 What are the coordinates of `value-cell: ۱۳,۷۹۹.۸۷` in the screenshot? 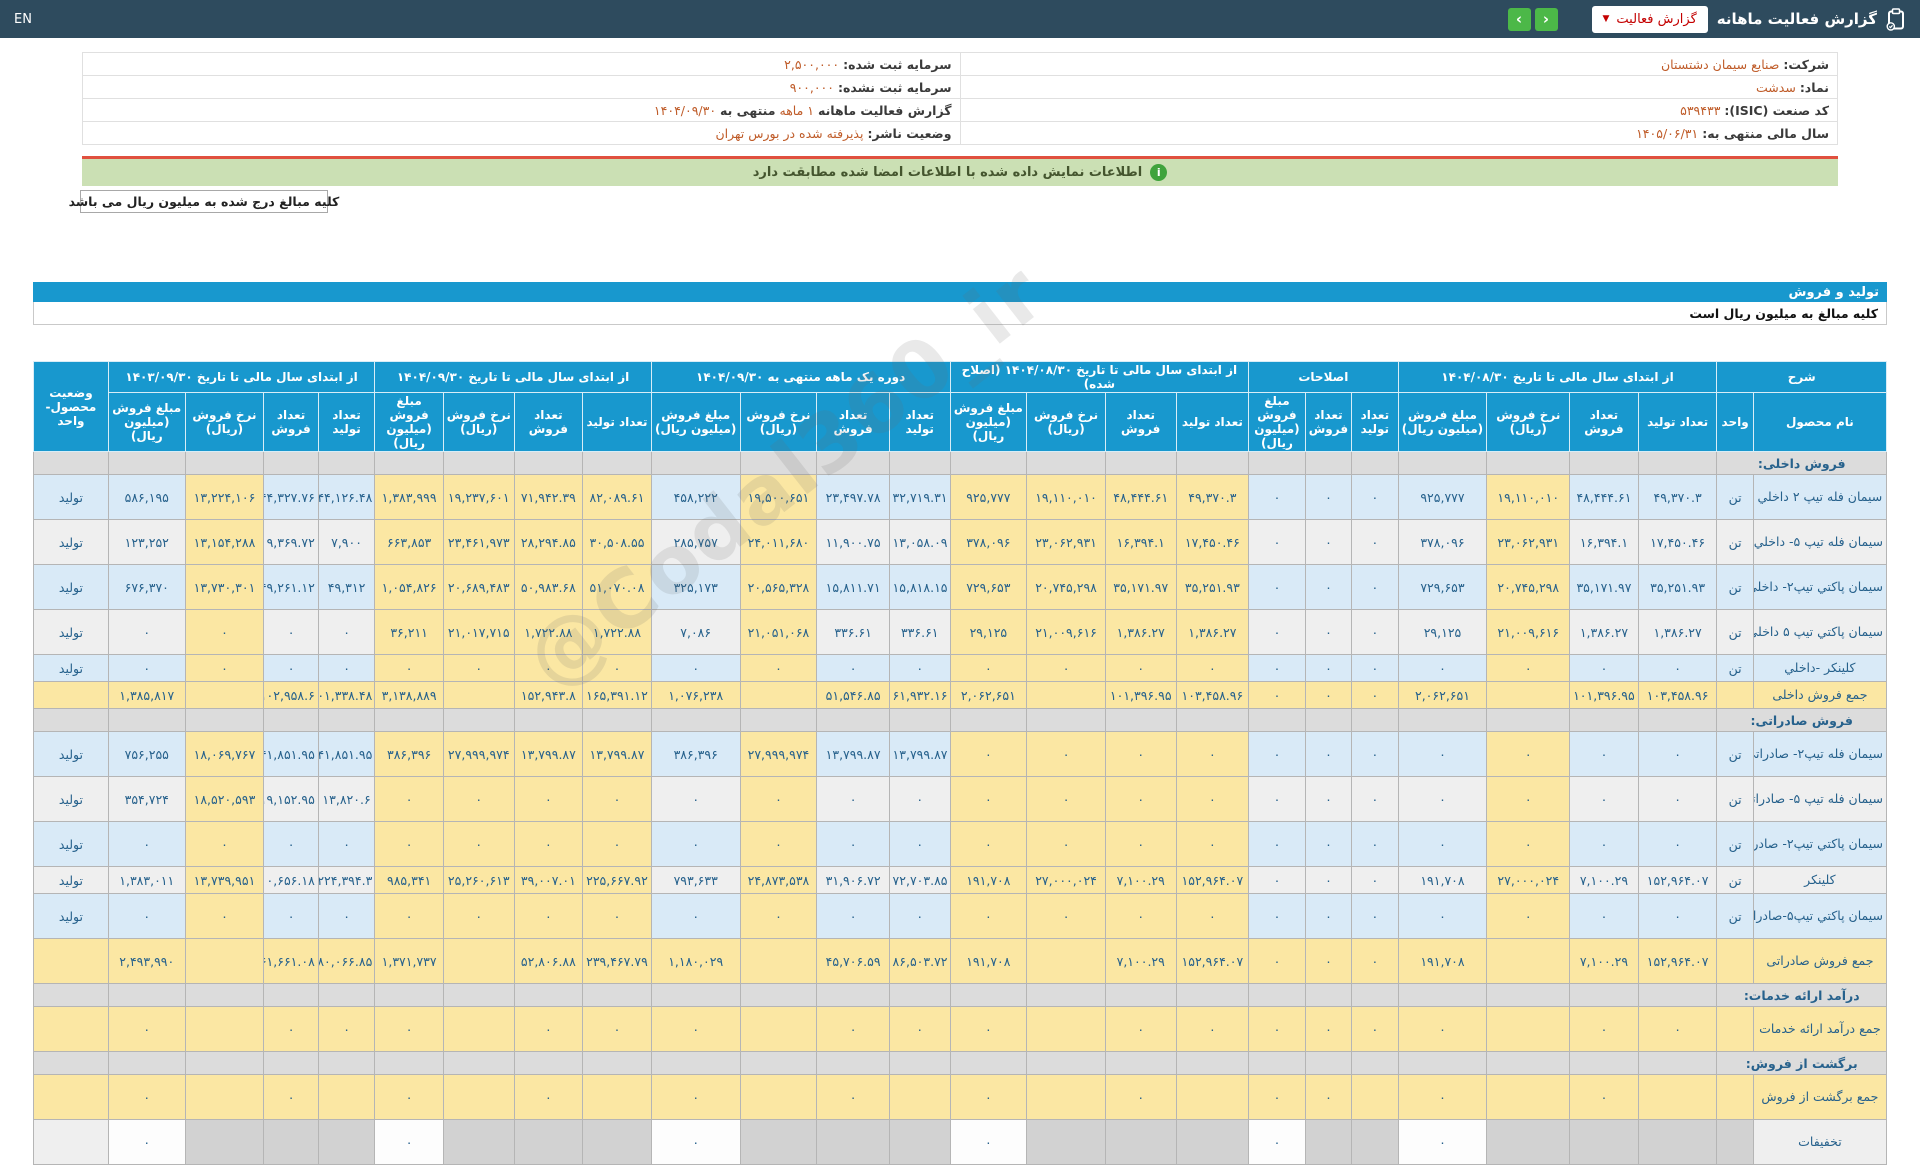 It's located at (853, 754).